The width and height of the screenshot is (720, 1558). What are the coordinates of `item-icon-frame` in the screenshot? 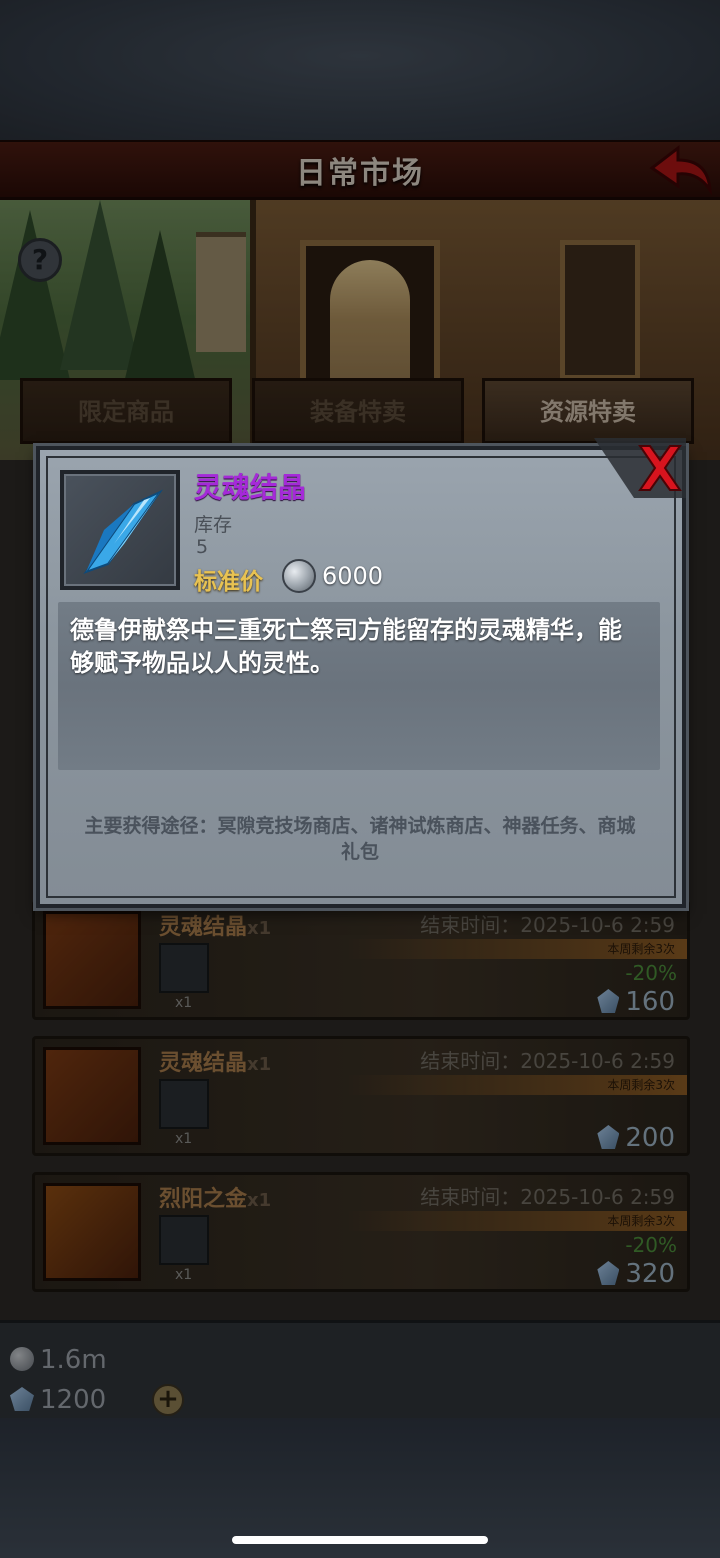 It's located at (120, 530).